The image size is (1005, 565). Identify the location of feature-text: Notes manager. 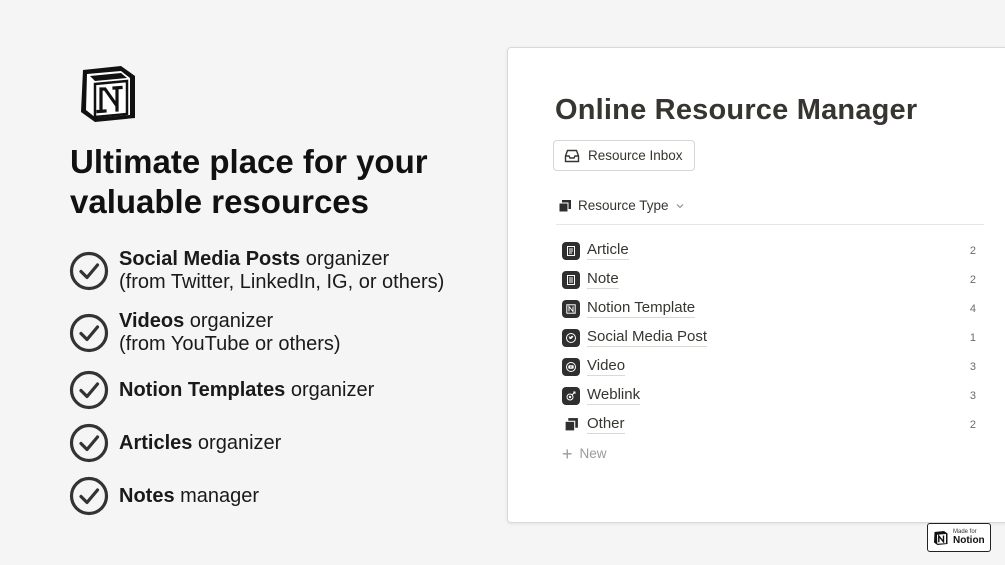
(189, 496).